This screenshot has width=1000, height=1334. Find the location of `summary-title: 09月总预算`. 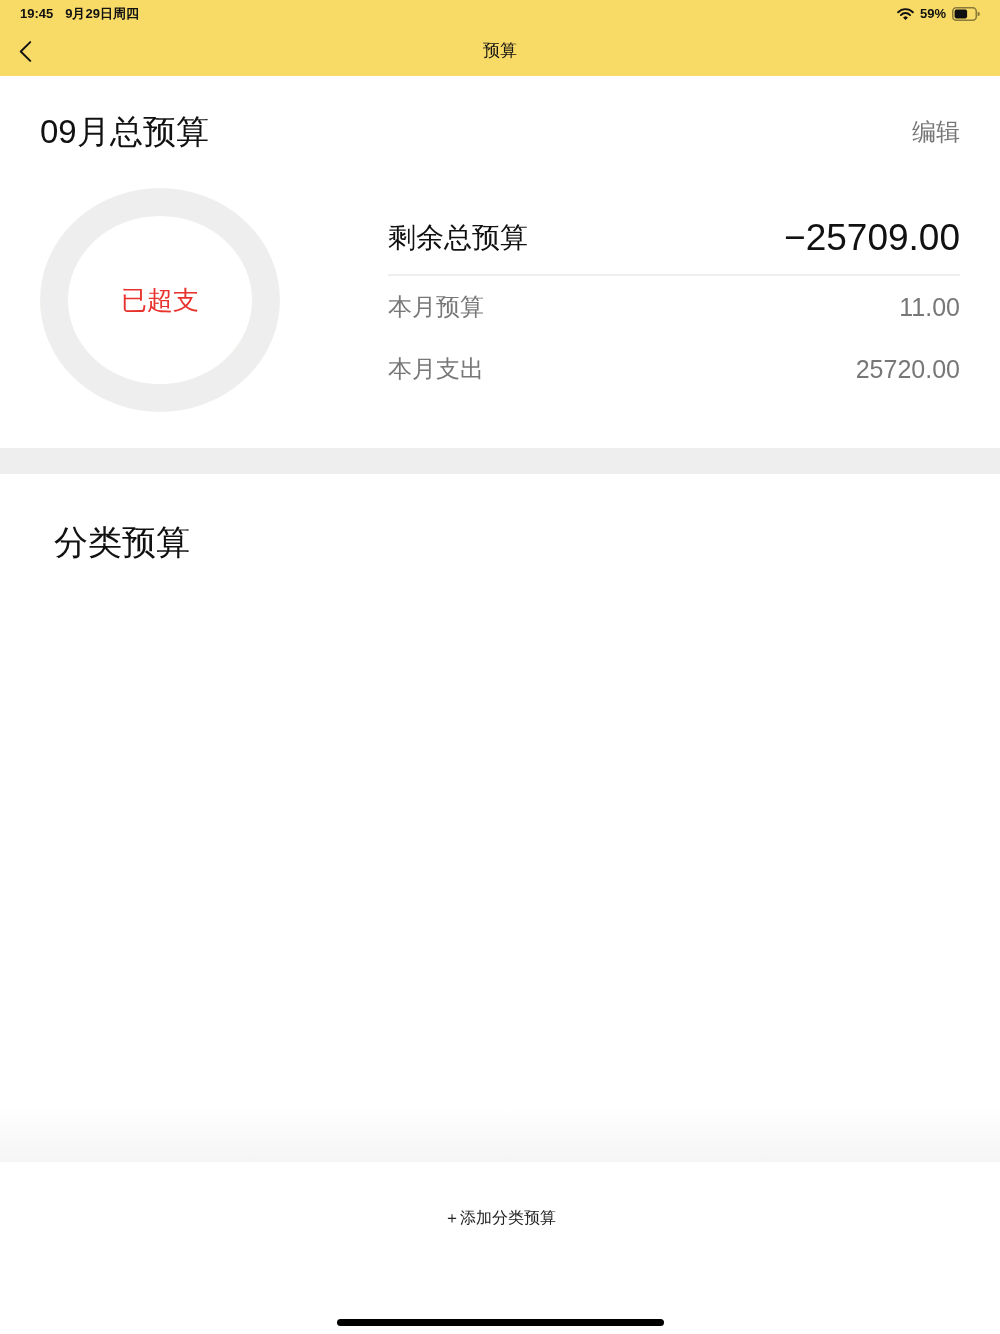

summary-title: 09月总预算 is located at coordinates (124, 132).